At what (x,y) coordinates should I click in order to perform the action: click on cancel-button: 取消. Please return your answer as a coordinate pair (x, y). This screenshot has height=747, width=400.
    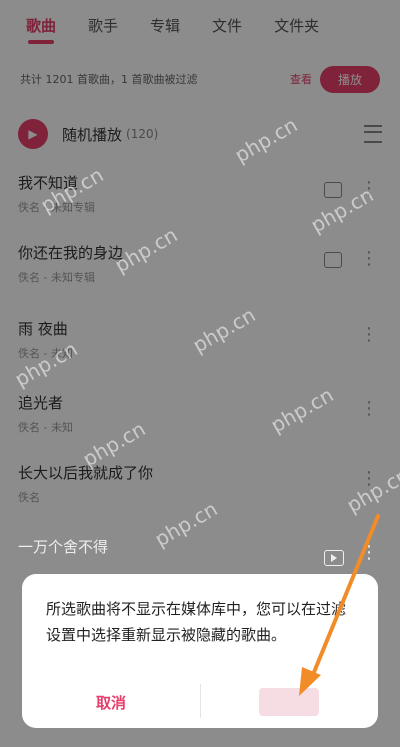
    Looking at the image, I should click on (111, 702).